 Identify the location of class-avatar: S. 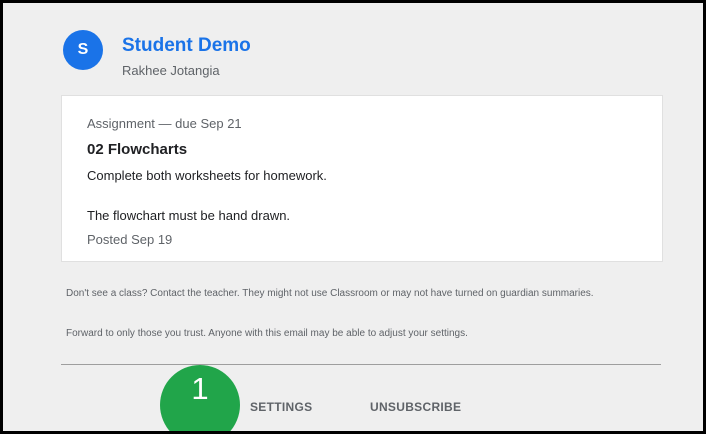
(83, 50).